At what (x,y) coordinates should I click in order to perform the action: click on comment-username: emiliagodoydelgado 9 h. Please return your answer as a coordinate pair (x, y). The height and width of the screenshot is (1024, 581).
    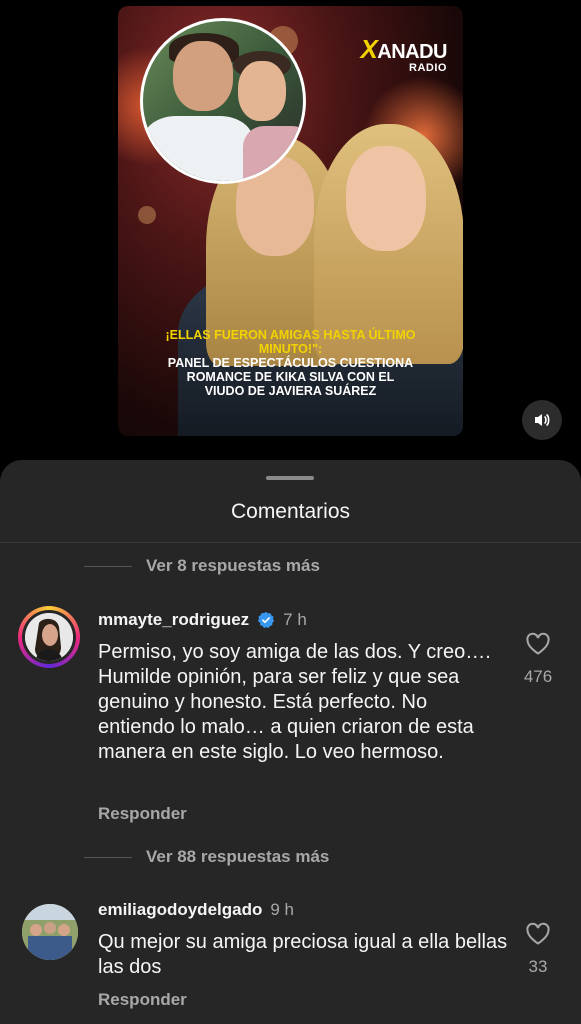
    Looking at the image, I should click on (196, 910).